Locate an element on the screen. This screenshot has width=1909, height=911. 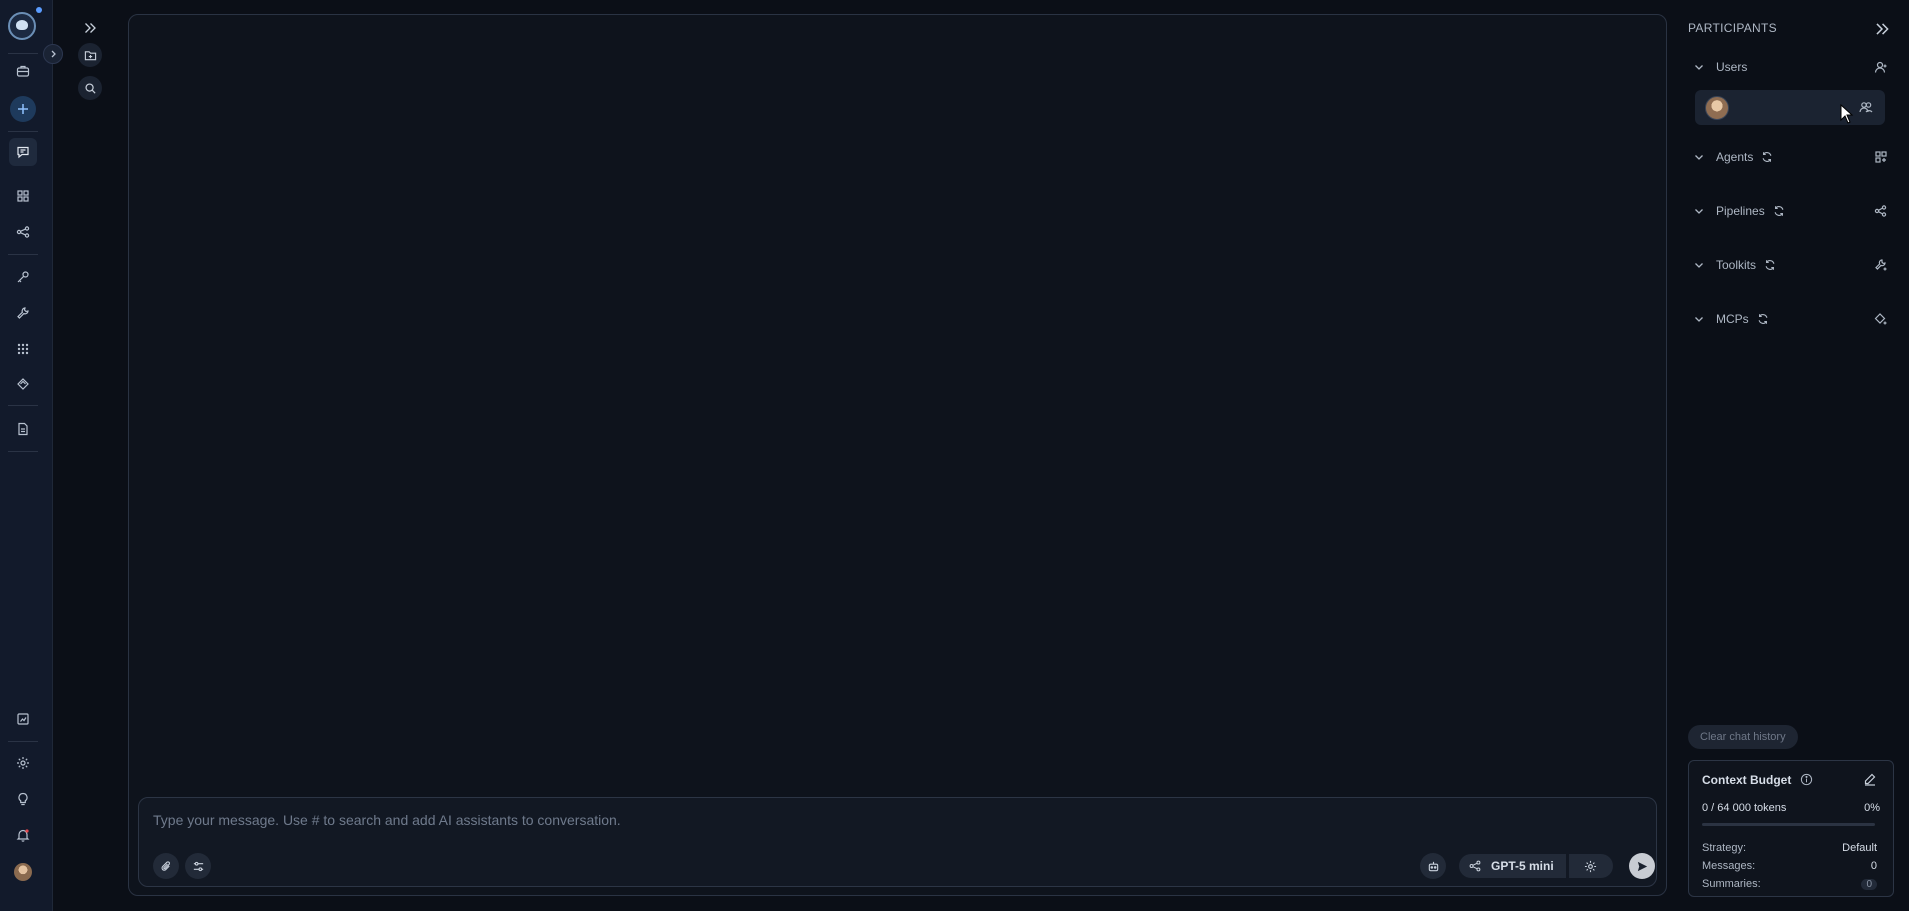
robot-icon is located at coordinates (1433, 866).